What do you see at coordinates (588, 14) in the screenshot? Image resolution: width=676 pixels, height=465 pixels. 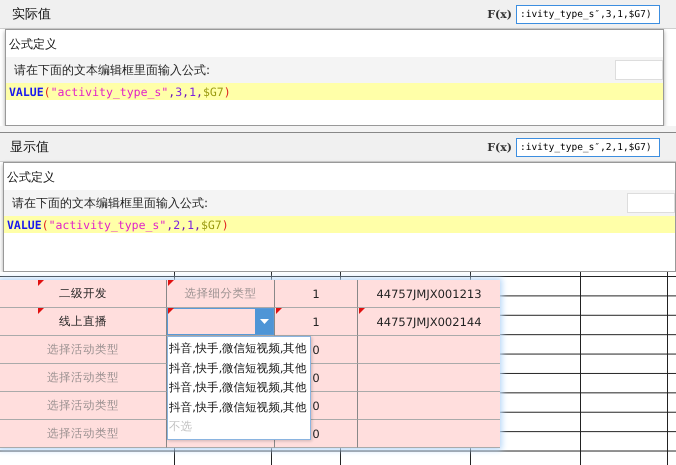 I see `formula-preview-field: :ivity_type_s″,3,1,$G7)` at bounding box center [588, 14].